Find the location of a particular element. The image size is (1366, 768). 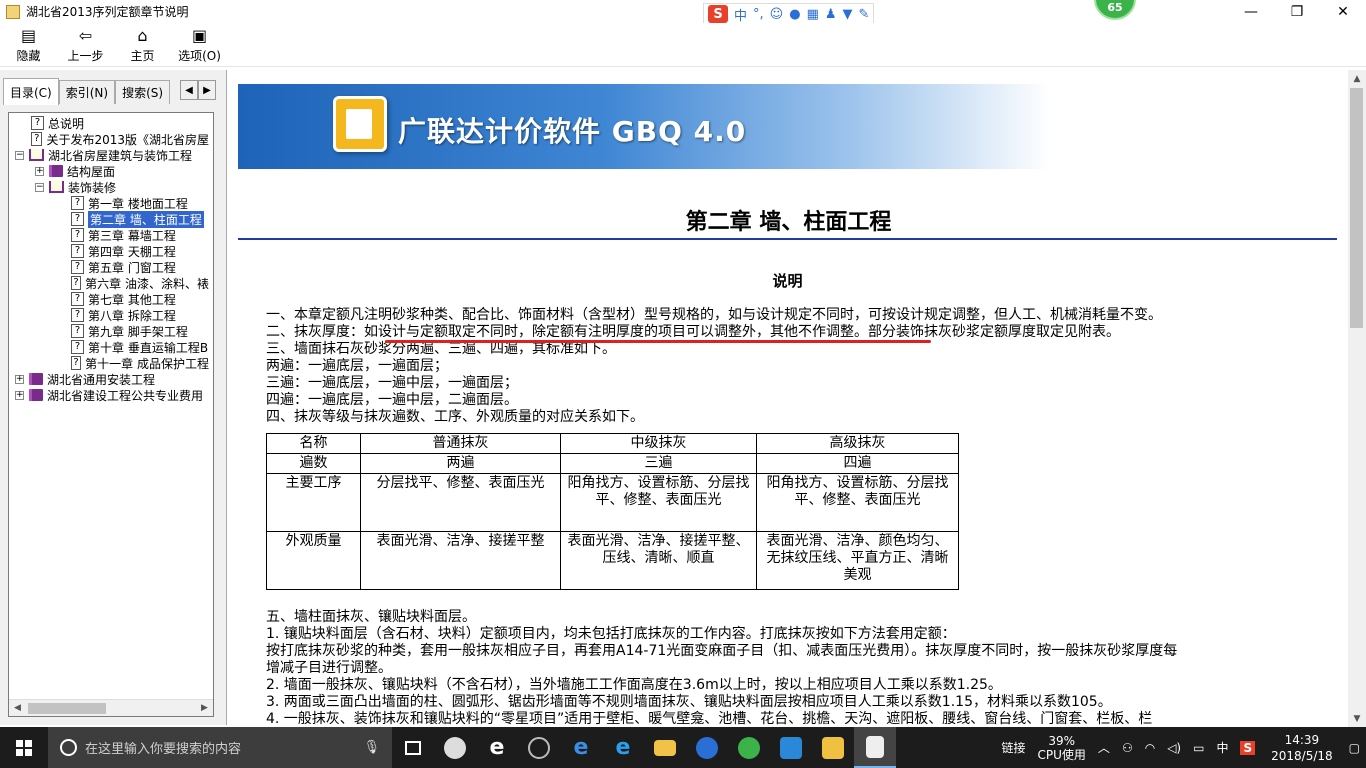

tree-item: ? 第十章 垂直运输工程B is located at coordinates (111, 347).